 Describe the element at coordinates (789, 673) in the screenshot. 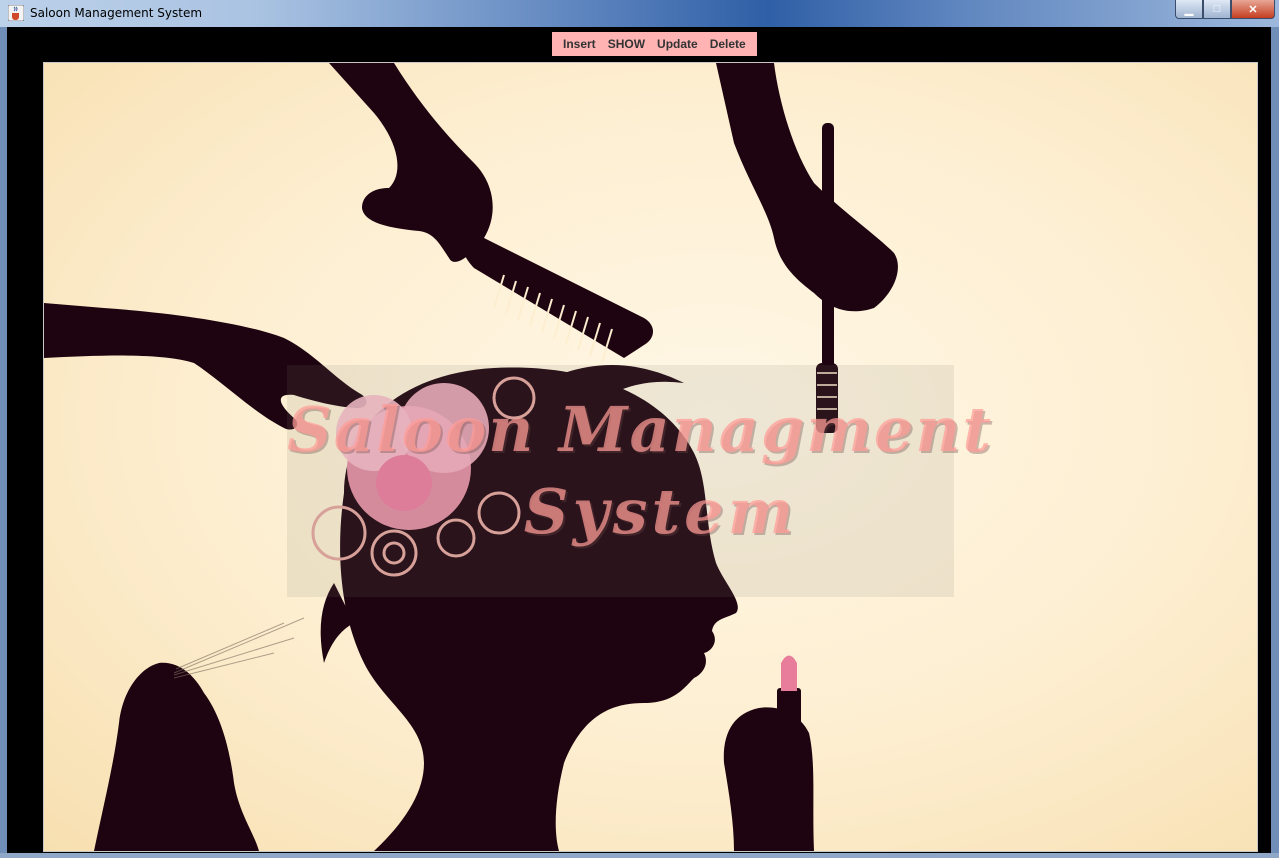

I see `lipstick-icon` at that location.